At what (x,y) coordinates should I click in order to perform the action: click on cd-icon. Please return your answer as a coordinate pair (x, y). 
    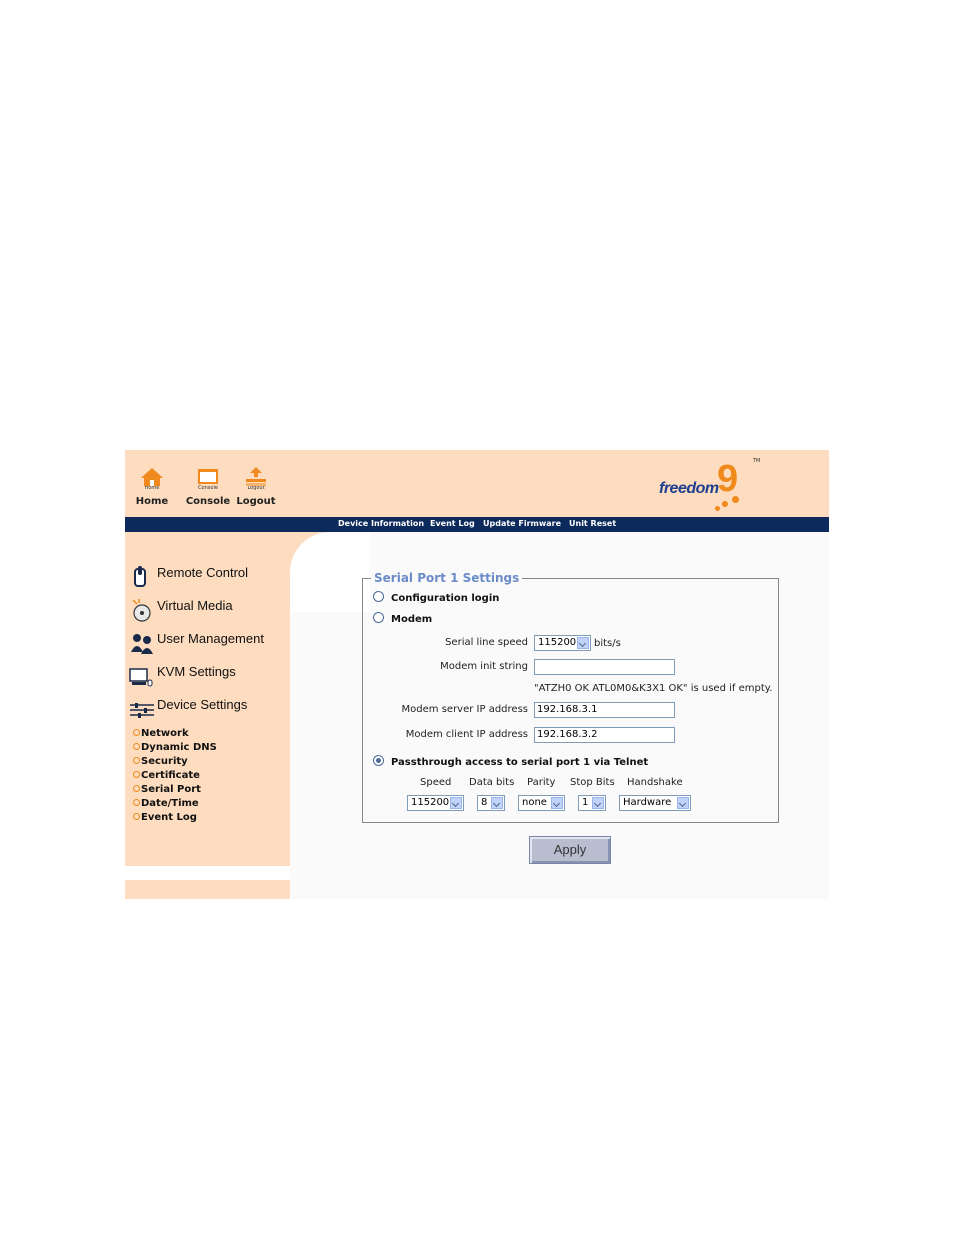
    Looking at the image, I should click on (142, 610).